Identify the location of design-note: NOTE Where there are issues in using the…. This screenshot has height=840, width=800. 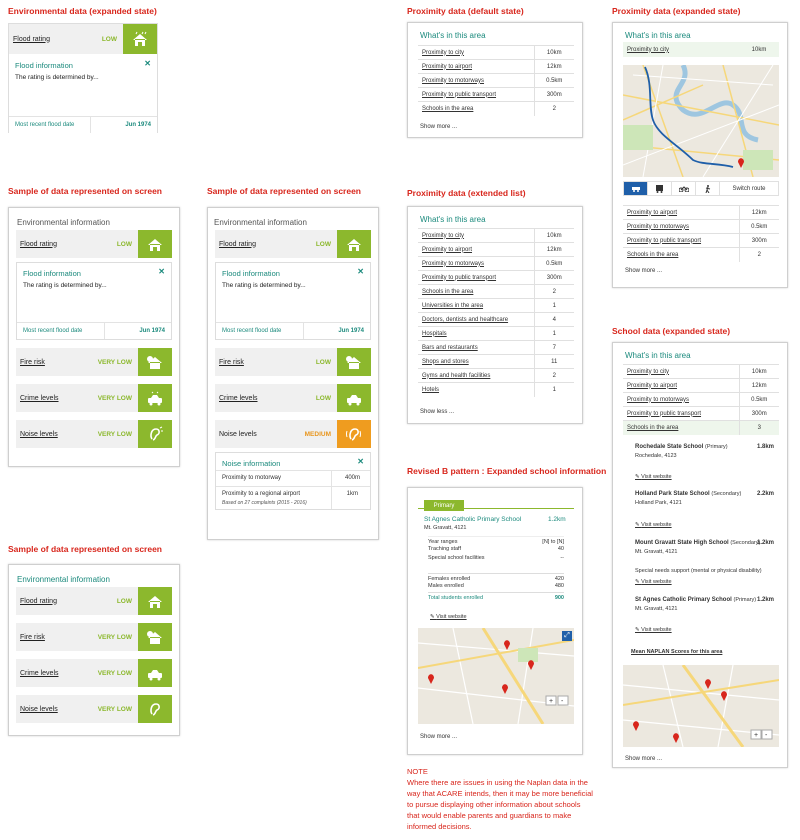
(500, 799).